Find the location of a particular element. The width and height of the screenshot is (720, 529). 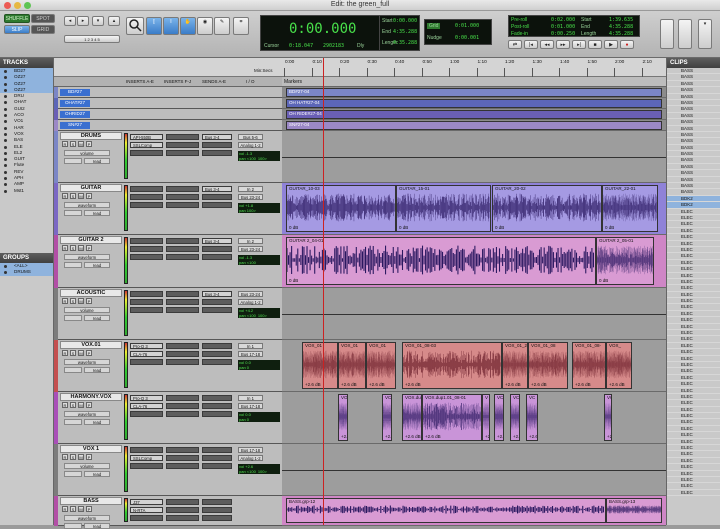

volume-pan-readout: vol -1.3 pan <100 is located at coordinates (259, 260).